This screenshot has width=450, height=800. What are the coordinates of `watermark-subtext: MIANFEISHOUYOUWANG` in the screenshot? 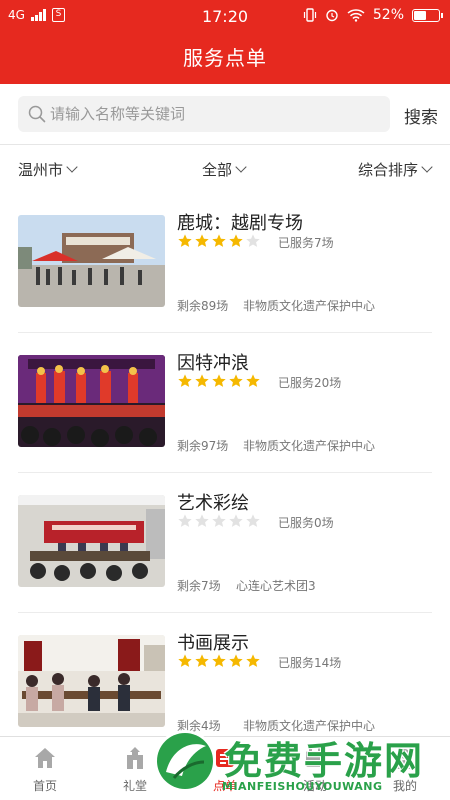 It's located at (302, 786).